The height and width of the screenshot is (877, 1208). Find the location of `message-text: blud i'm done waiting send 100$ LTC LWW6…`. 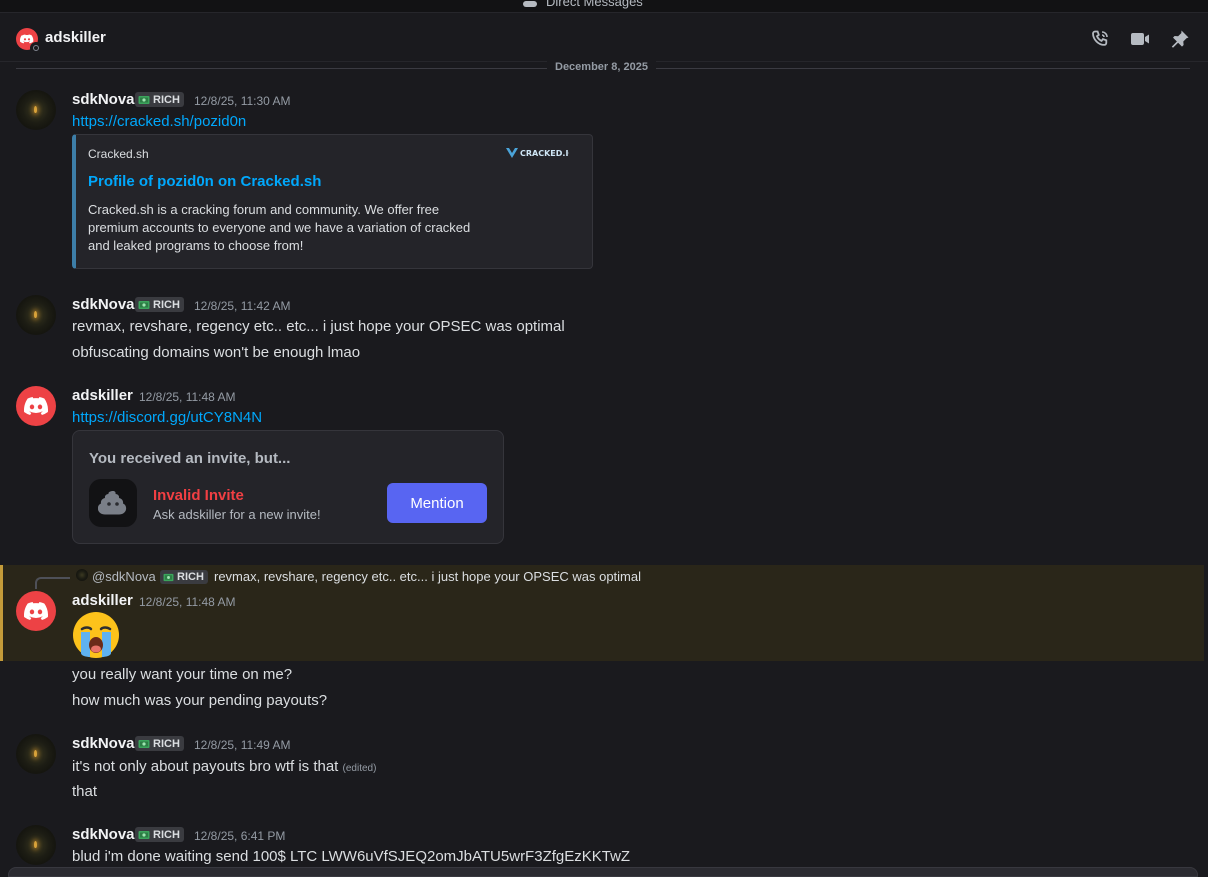

message-text: blud i'm done waiting send 100$ LTC LWW6… is located at coordinates (351, 856).